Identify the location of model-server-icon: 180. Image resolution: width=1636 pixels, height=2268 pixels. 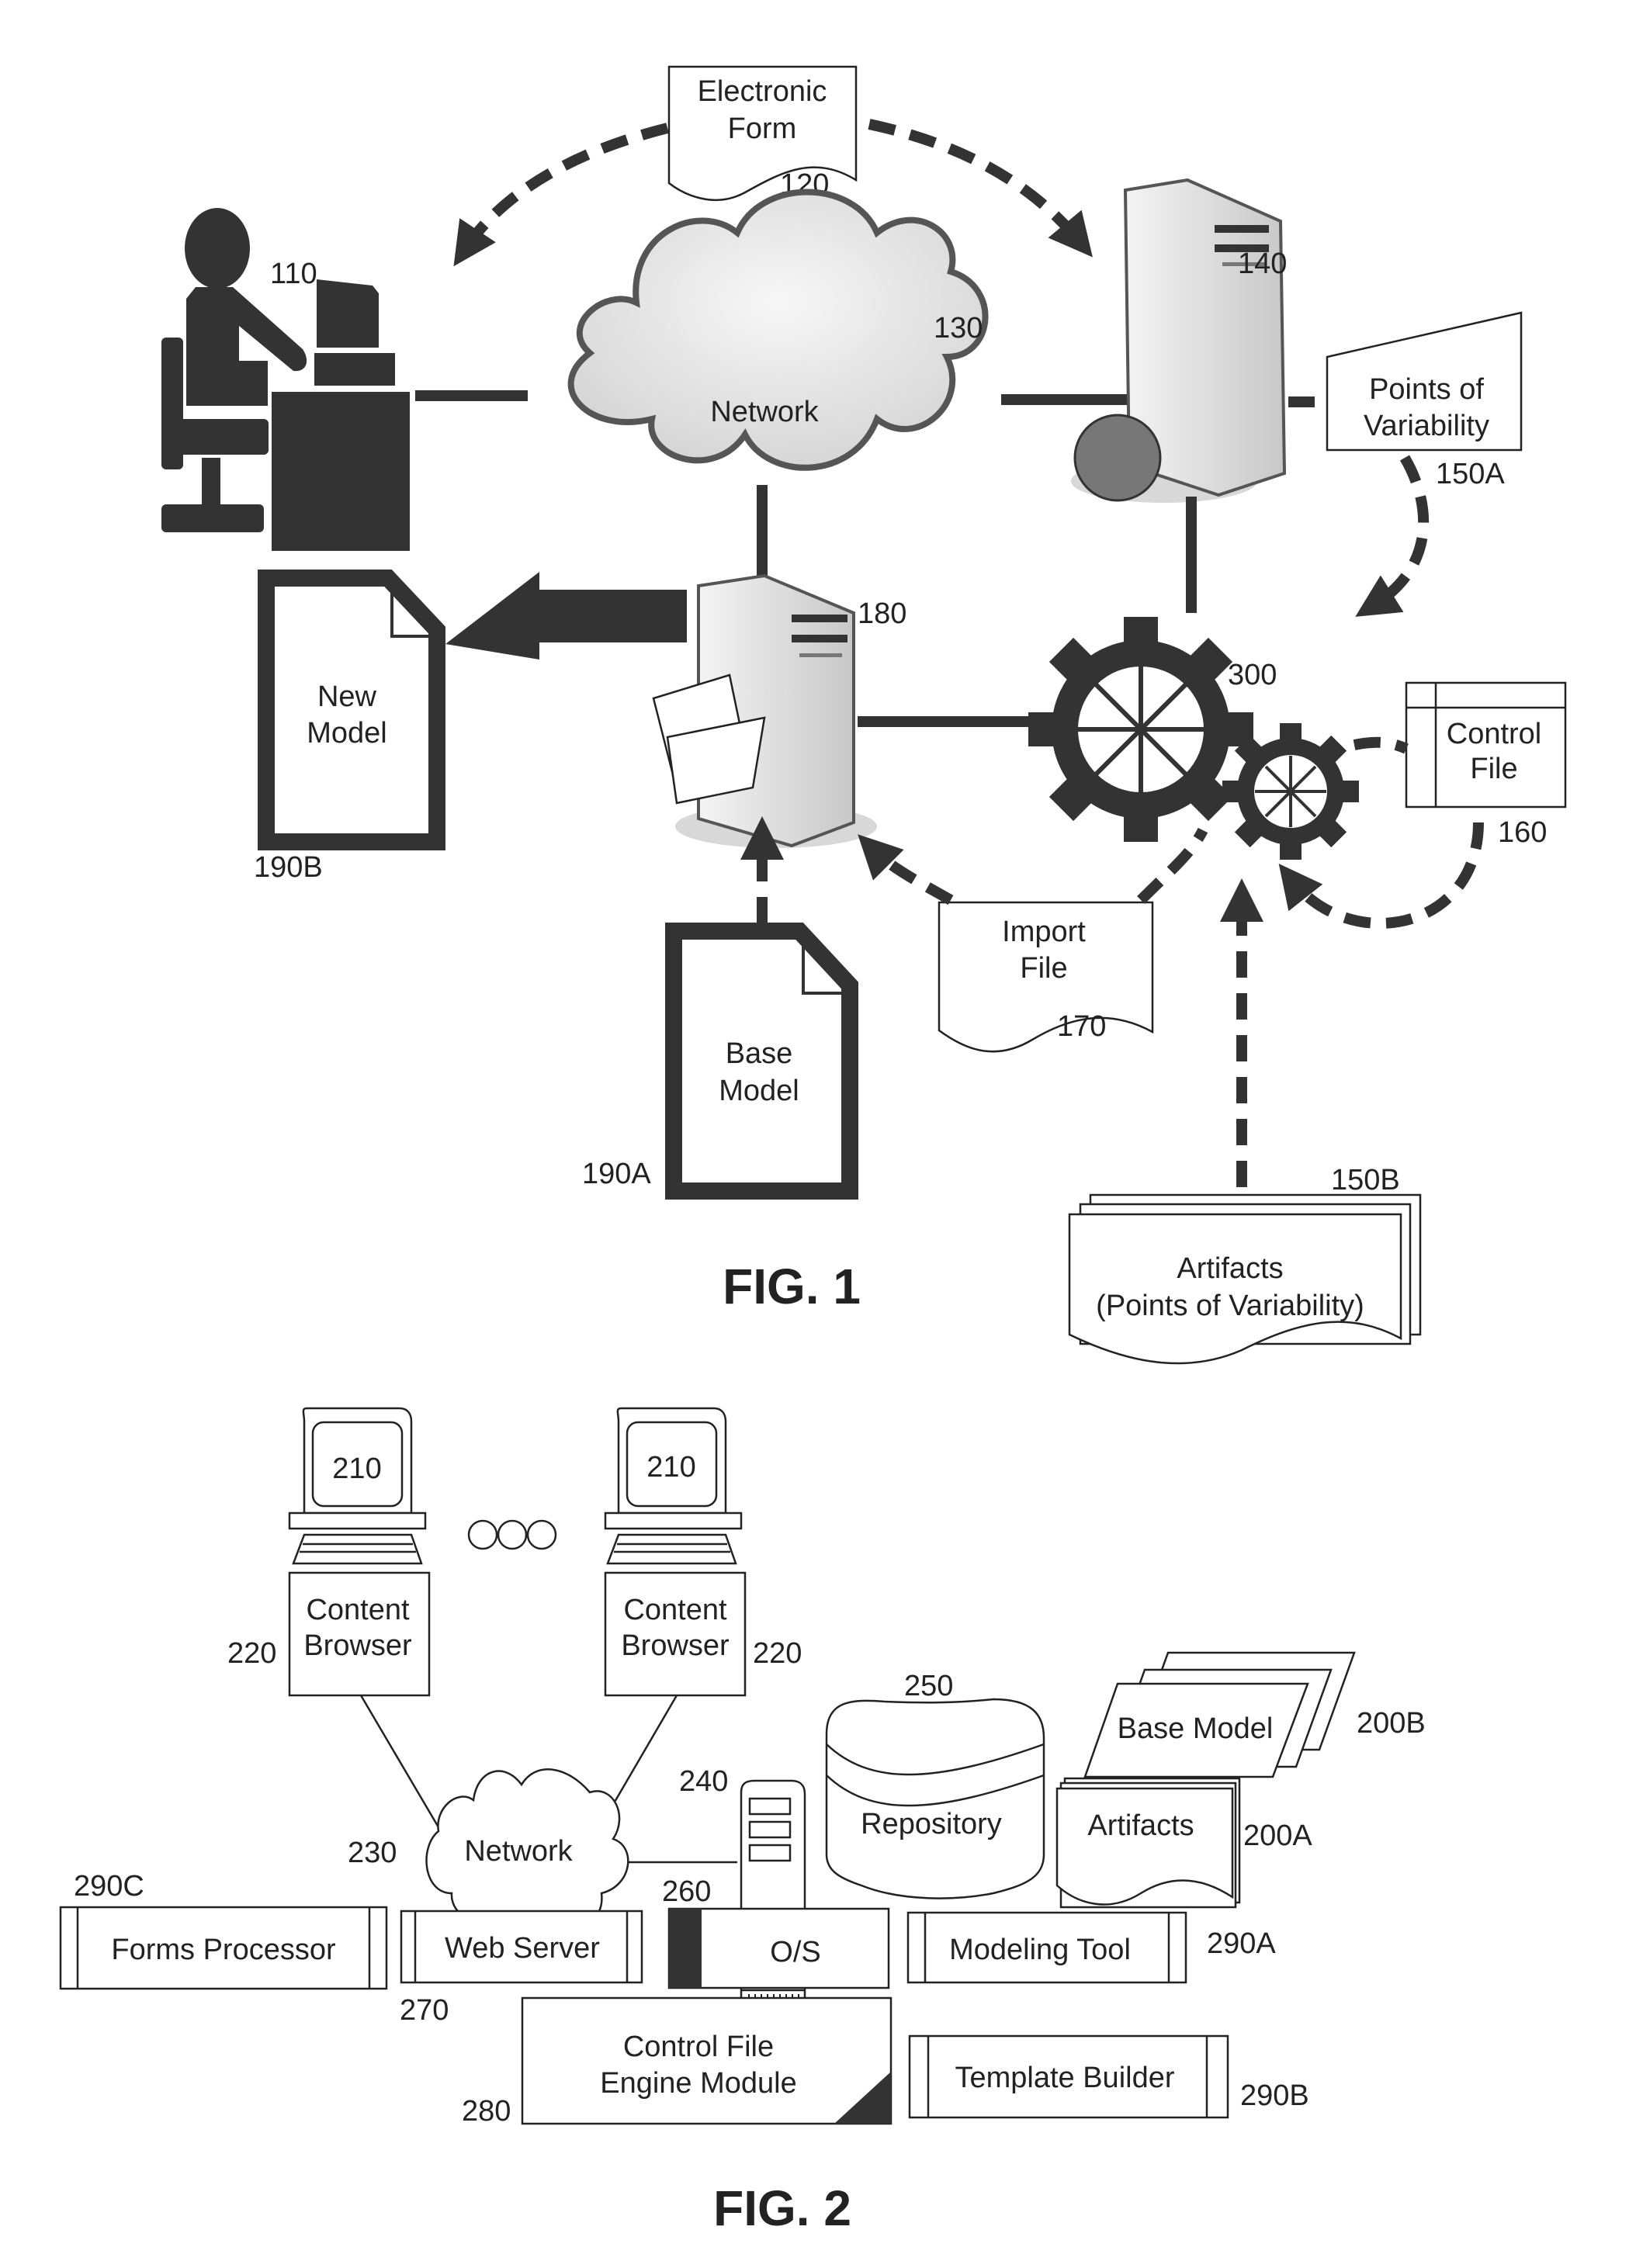
(779, 711).